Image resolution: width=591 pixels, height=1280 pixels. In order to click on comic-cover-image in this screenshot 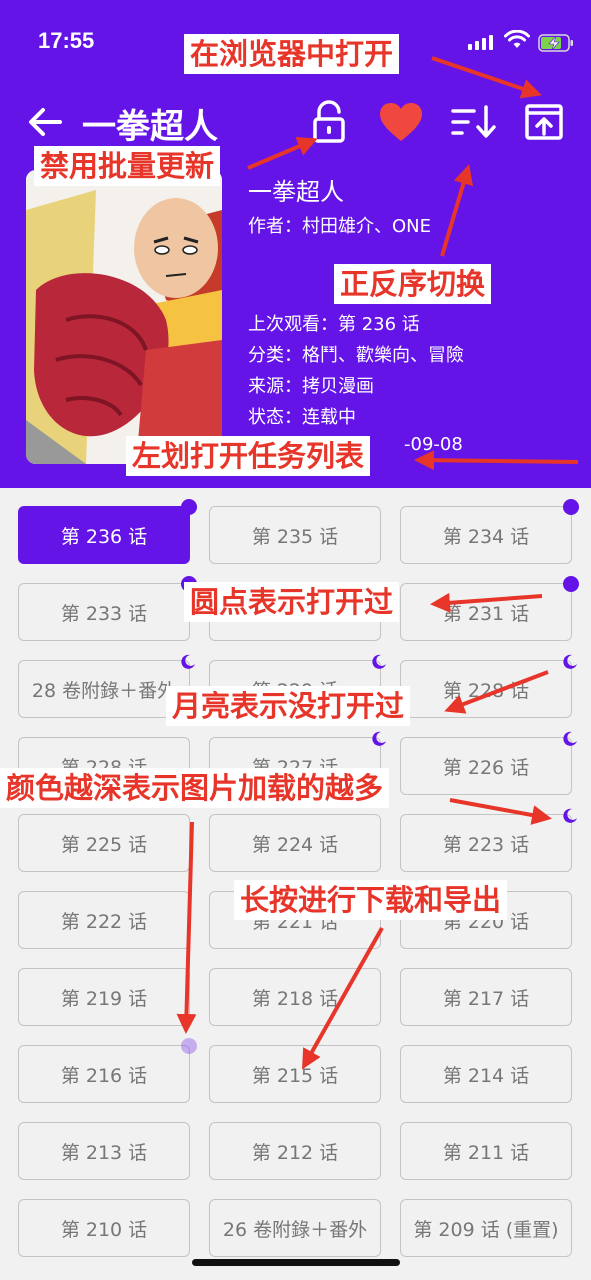, I will do `click(124, 317)`.